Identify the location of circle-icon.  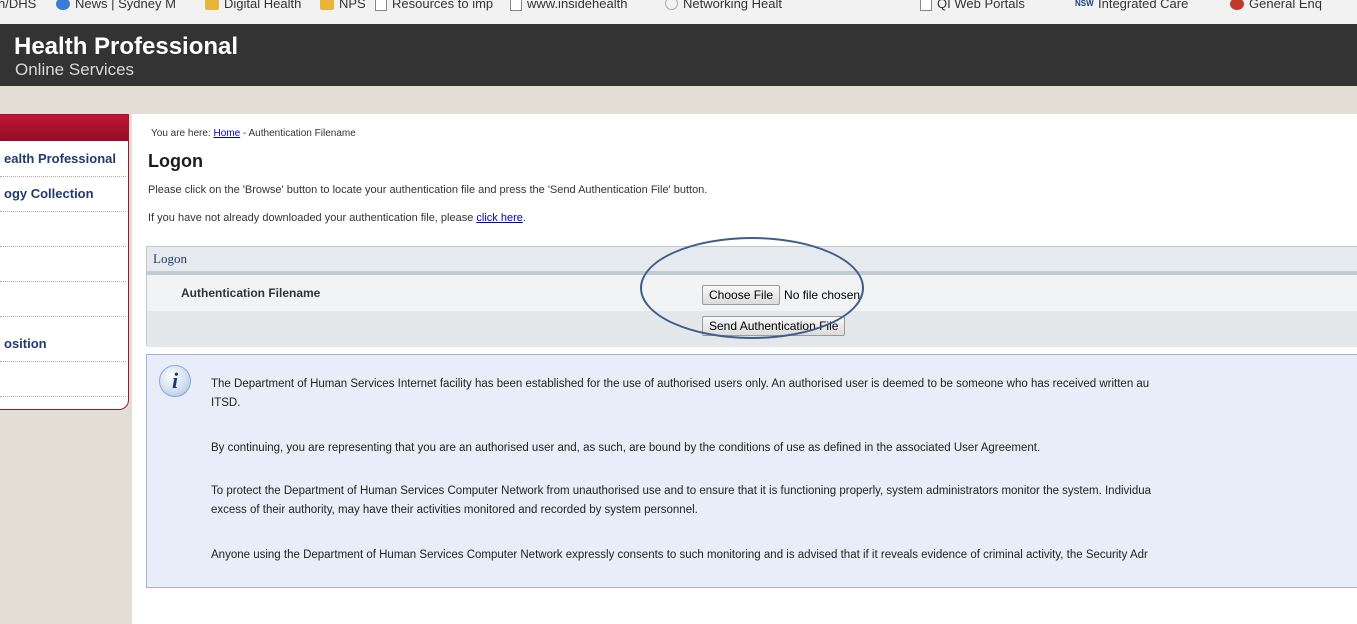
(671, 5).